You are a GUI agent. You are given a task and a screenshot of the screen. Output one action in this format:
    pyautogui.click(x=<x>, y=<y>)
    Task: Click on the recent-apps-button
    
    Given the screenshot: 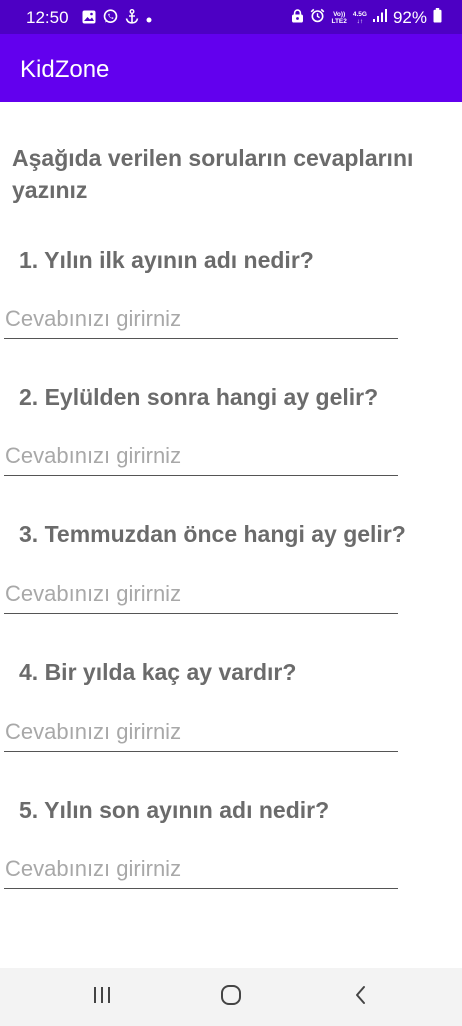 What is the action you would take?
    pyautogui.click(x=102, y=997)
    